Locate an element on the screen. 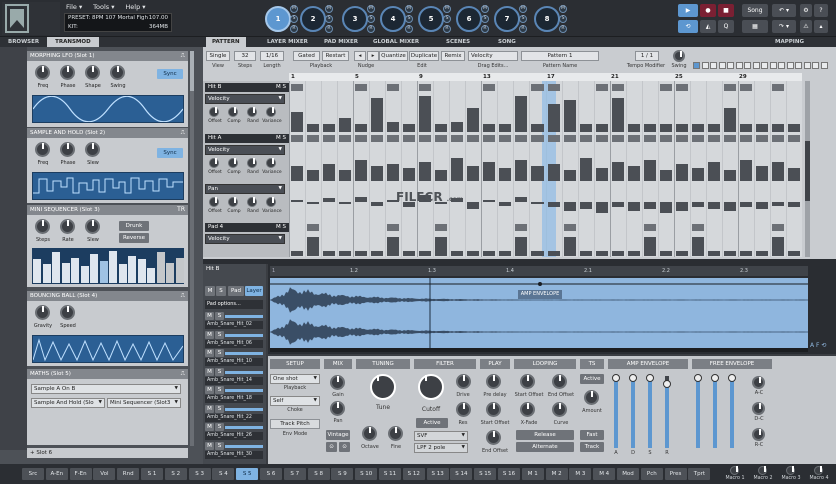 The width and height of the screenshot is (836, 484). pad-7: 7MSR is located at coordinates (511, 19).